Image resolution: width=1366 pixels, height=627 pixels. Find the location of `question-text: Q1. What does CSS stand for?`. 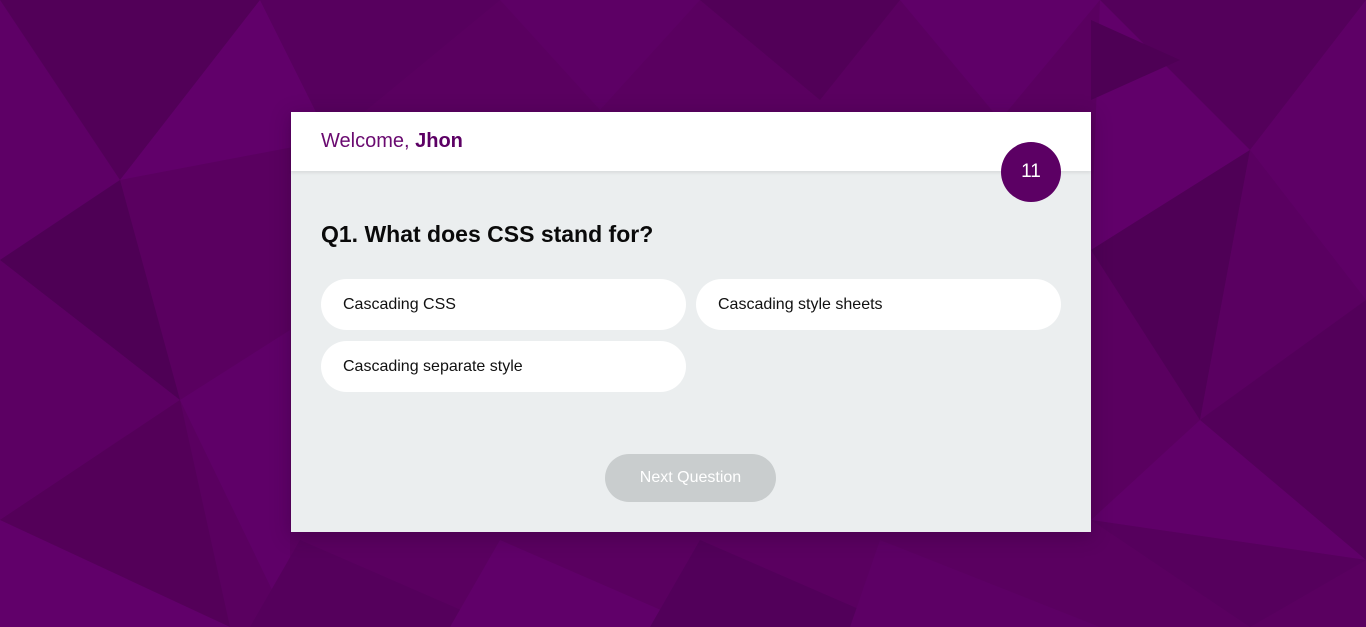

question-text: Q1. What does CSS stand for? is located at coordinates (487, 234).